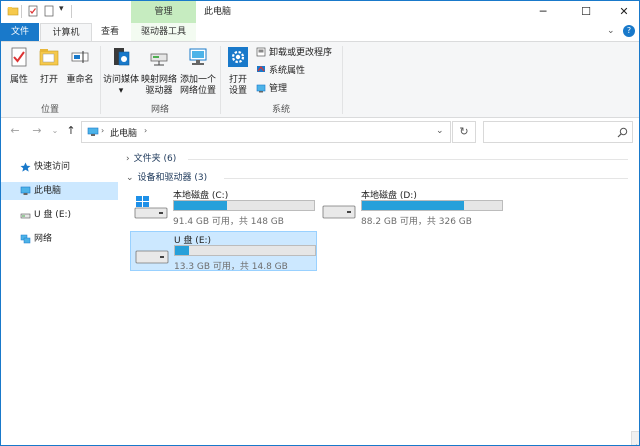 The image size is (640, 446). Describe the element at coordinates (110, 32) in the screenshot. I see `tab-view: 查看` at that location.